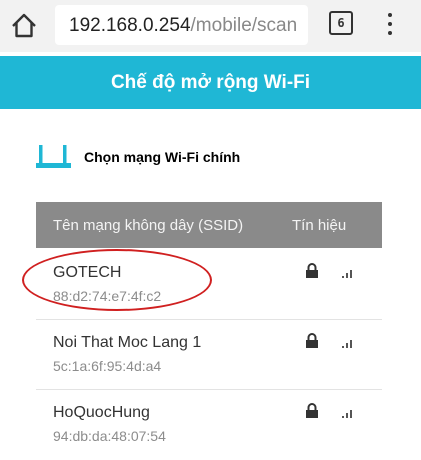 Image resolution: width=421 pixels, height=460 pixels. I want to click on network-ssid: Noi That Moc Lang 1, so click(127, 342).